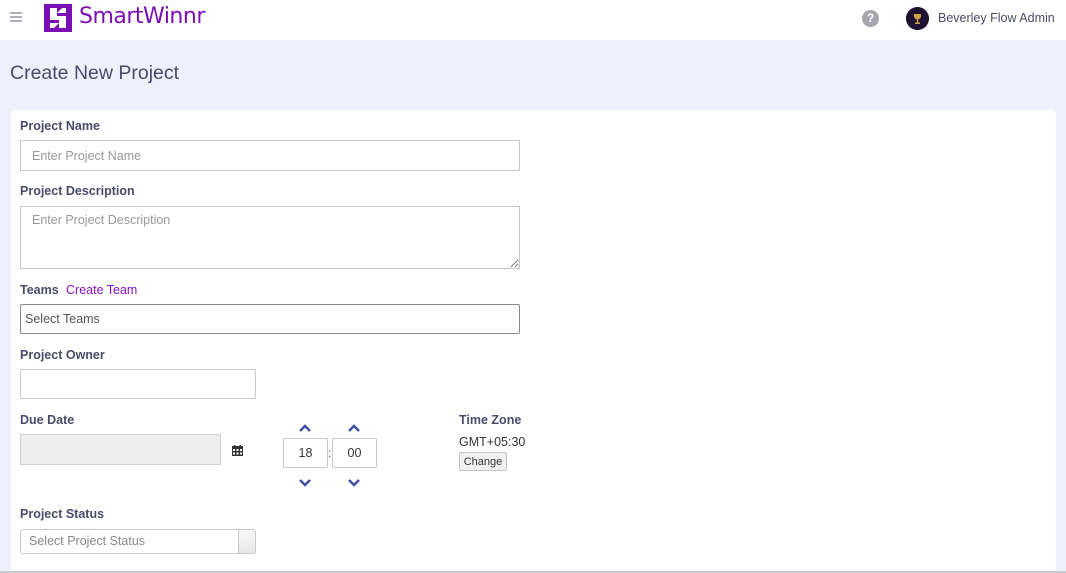 The image size is (1066, 573). I want to click on change-time-zone-button: Change, so click(483, 461).